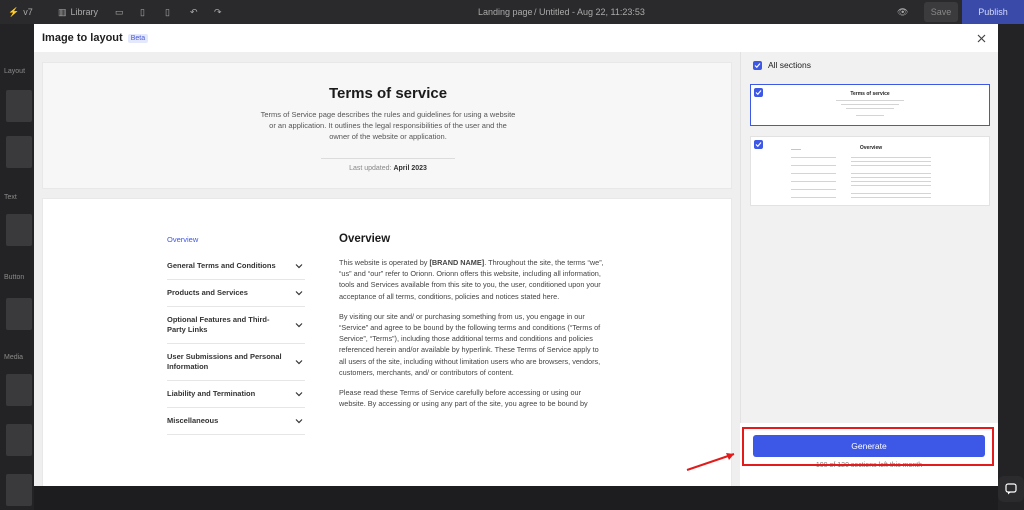  Describe the element at coordinates (218, 12) in the screenshot. I see `redo-icon: ↷` at that location.